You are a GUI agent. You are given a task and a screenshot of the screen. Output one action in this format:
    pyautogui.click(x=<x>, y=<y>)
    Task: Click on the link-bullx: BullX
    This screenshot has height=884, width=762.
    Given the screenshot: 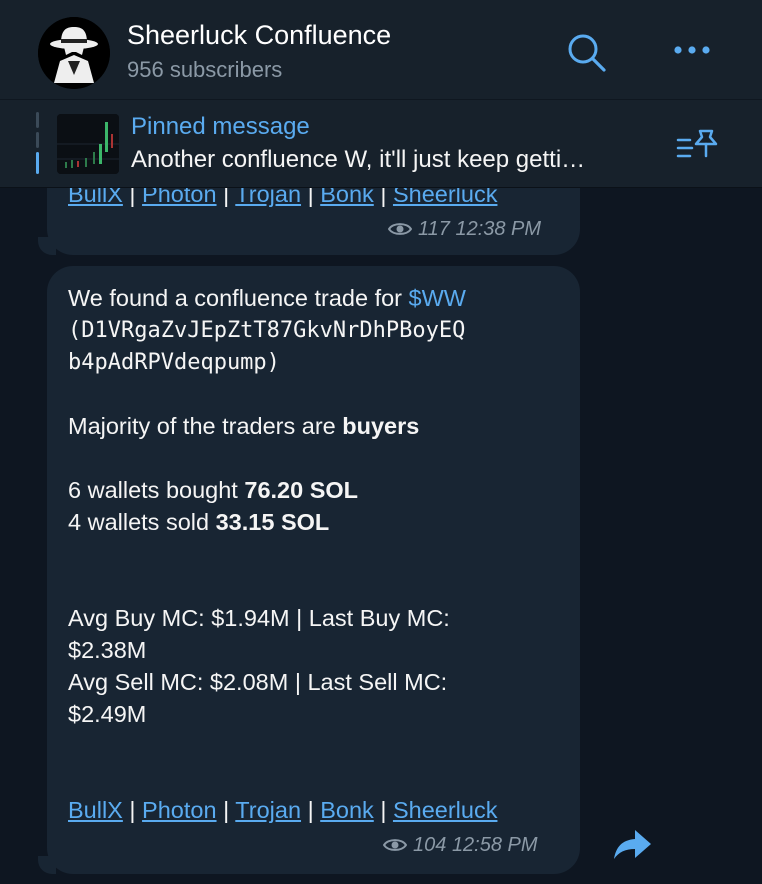 What is the action you would take?
    pyautogui.click(x=95, y=810)
    